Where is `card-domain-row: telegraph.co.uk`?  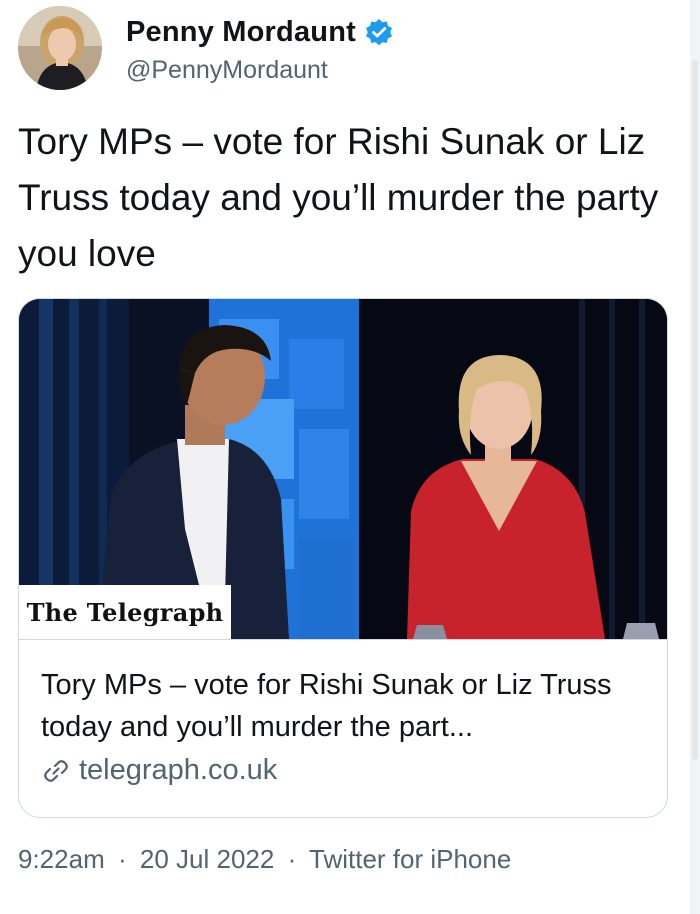
card-domain-row: telegraph.co.uk is located at coordinates (159, 770).